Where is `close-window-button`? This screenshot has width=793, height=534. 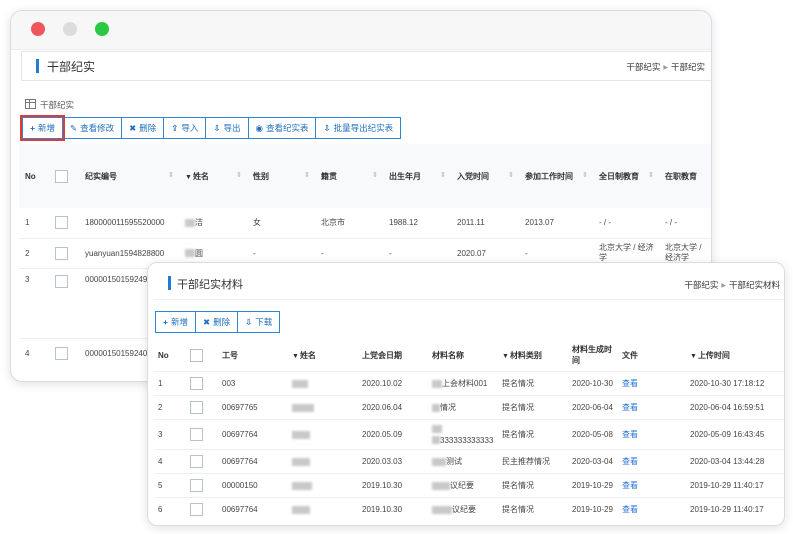
close-window-button is located at coordinates (38, 29).